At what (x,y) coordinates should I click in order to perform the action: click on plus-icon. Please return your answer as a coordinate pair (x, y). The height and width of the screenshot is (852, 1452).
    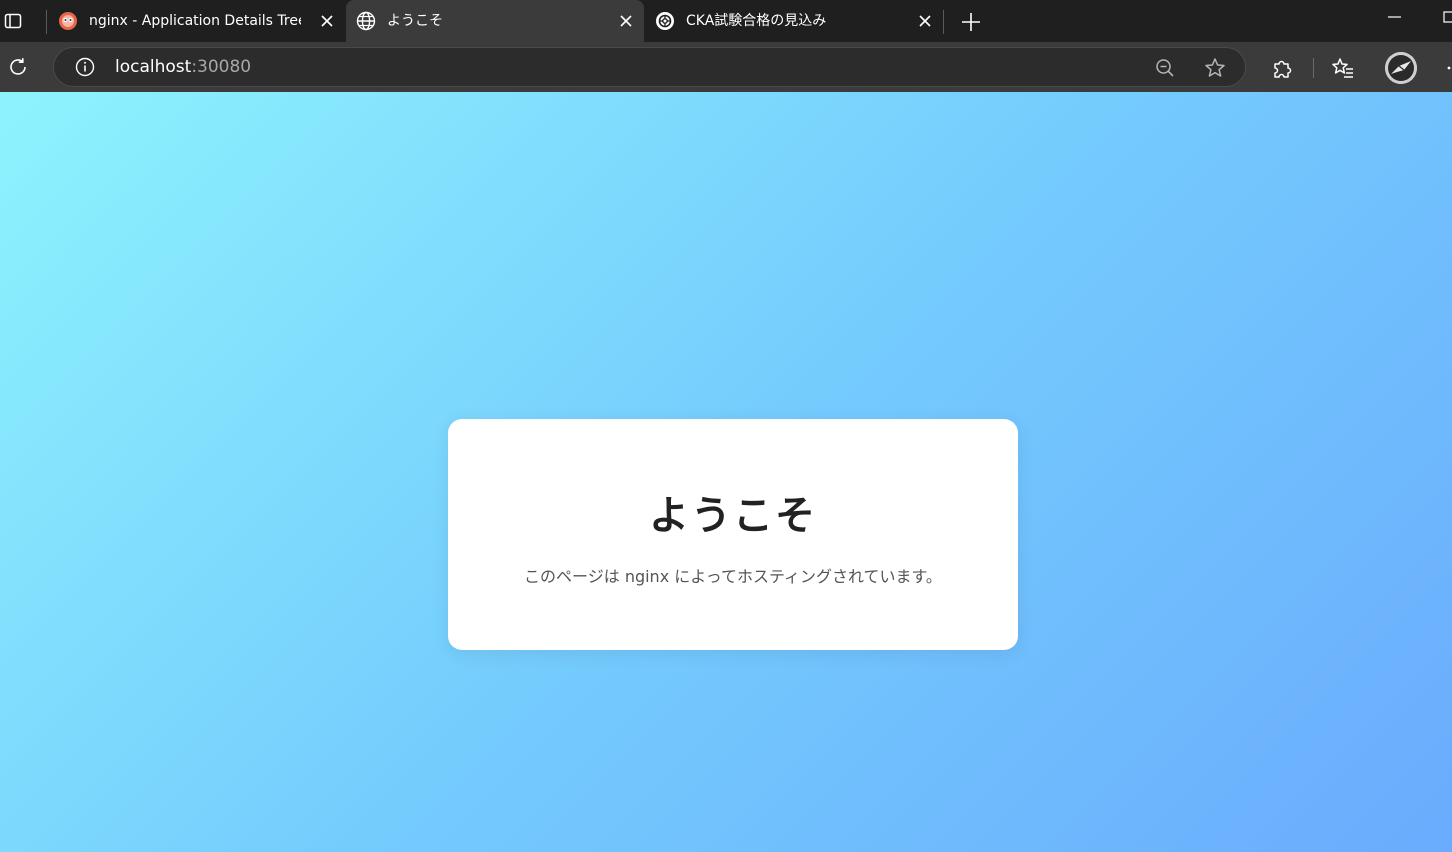
    Looking at the image, I should click on (971, 22).